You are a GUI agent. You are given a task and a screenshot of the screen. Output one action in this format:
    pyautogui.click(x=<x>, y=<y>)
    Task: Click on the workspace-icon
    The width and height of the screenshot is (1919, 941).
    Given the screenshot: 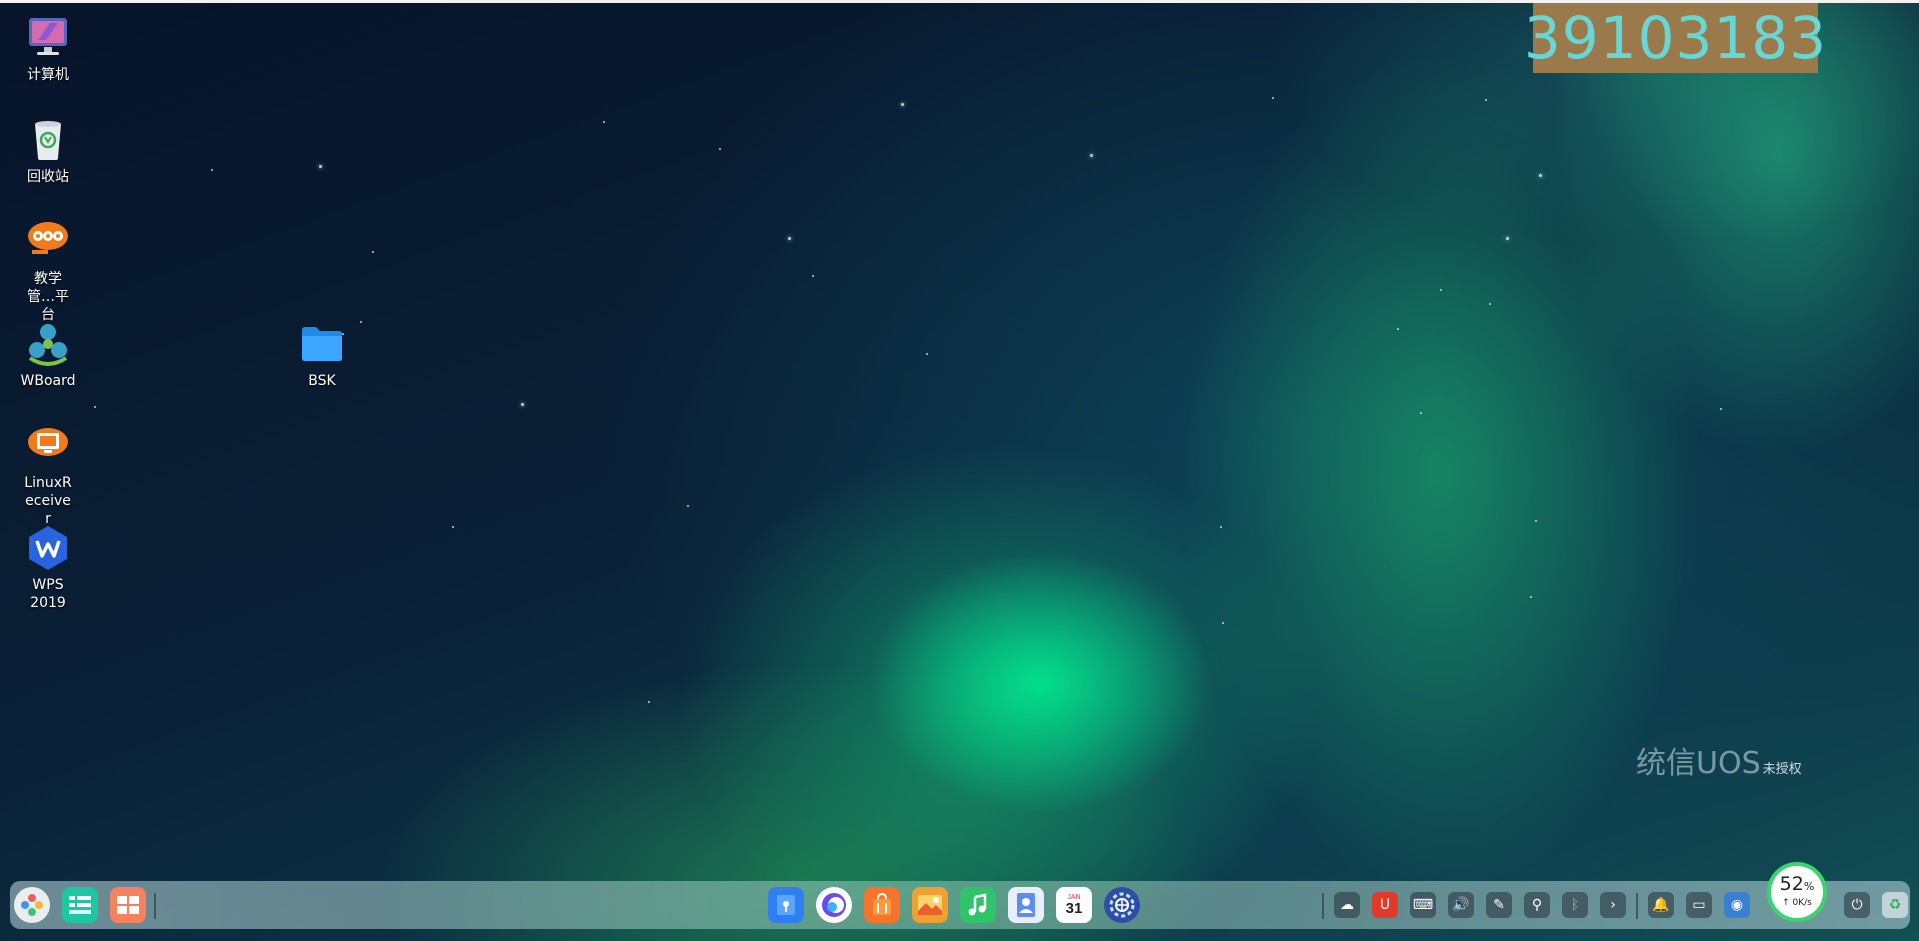 What is the action you would take?
    pyautogui.click(x=128, y=905)
    